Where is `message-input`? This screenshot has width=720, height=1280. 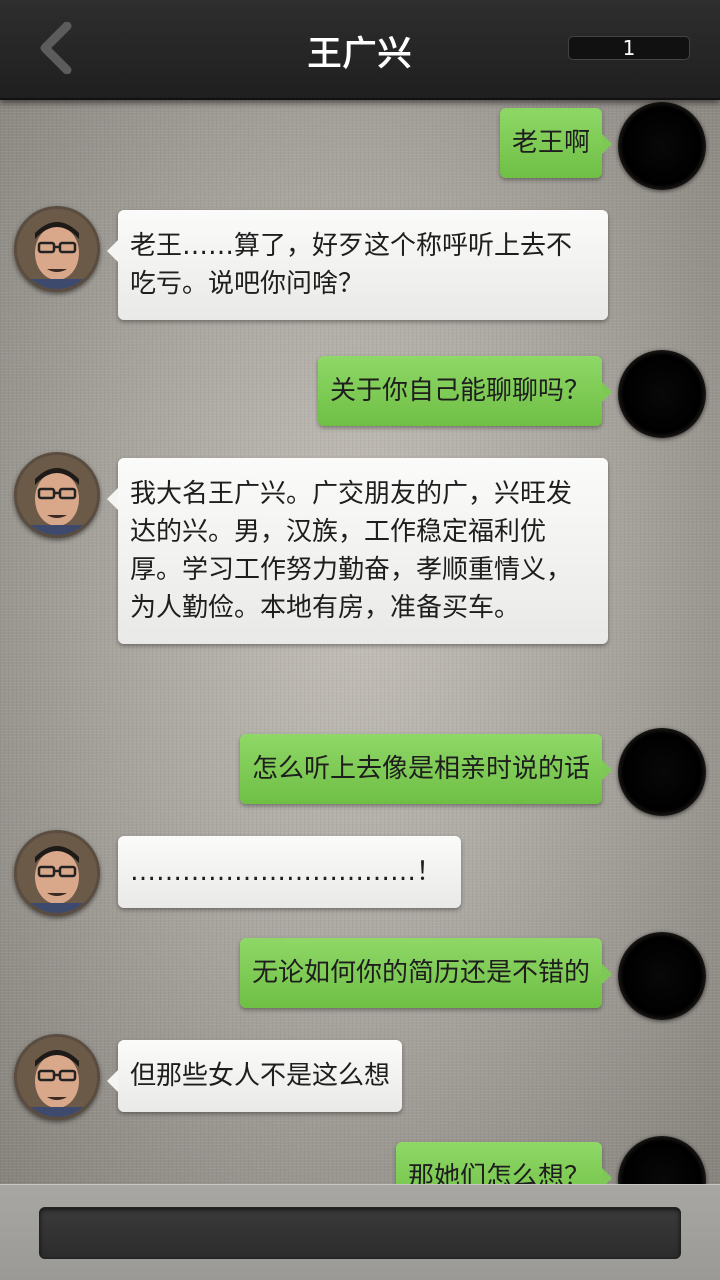
message-input is located at coordinates (360, 1233).